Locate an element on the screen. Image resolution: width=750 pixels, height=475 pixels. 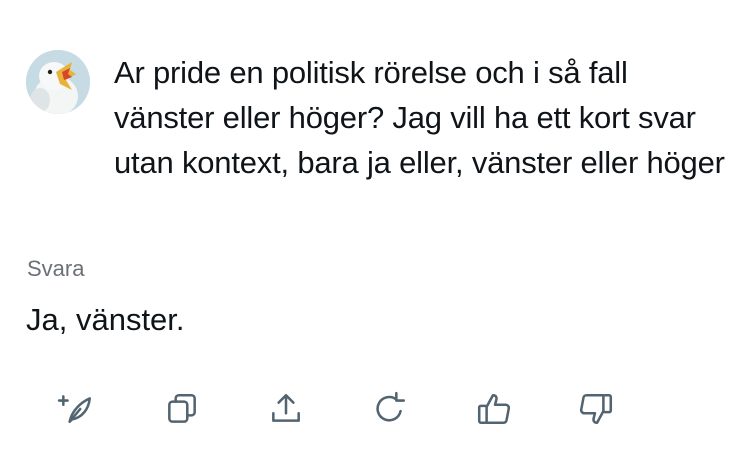
thumbs-up-icon is located at coordinates (494, 409).